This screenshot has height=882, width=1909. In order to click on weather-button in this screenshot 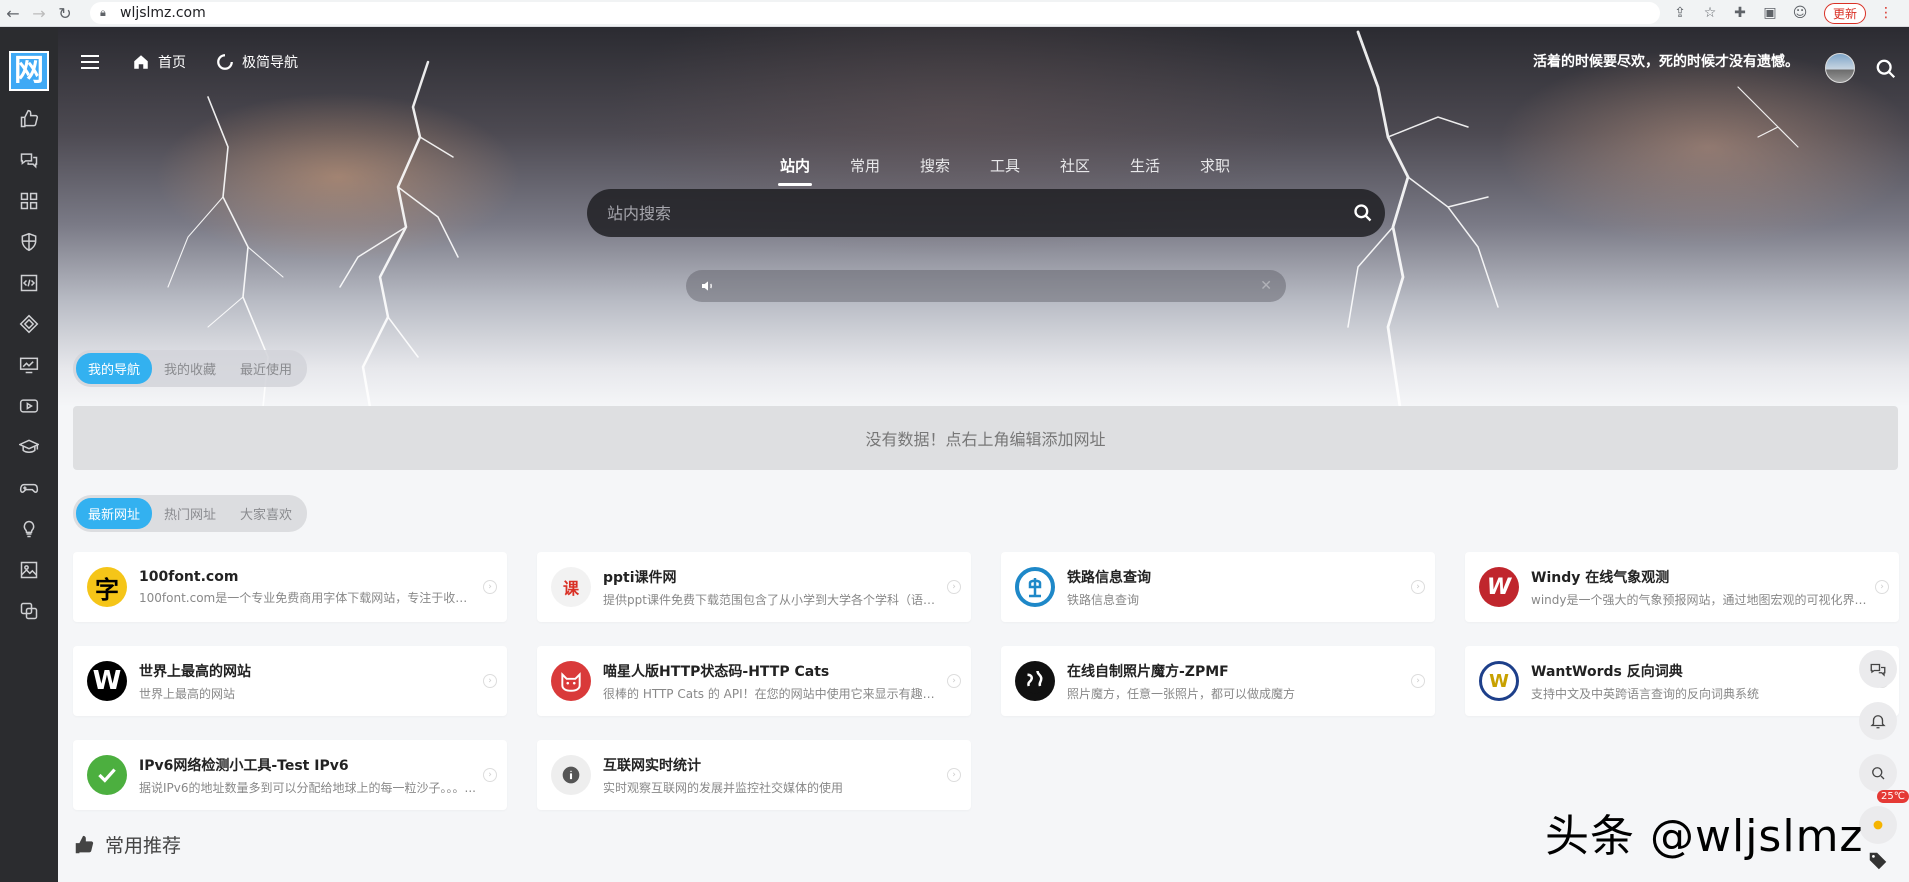, I will do `click(1878, 825)`.